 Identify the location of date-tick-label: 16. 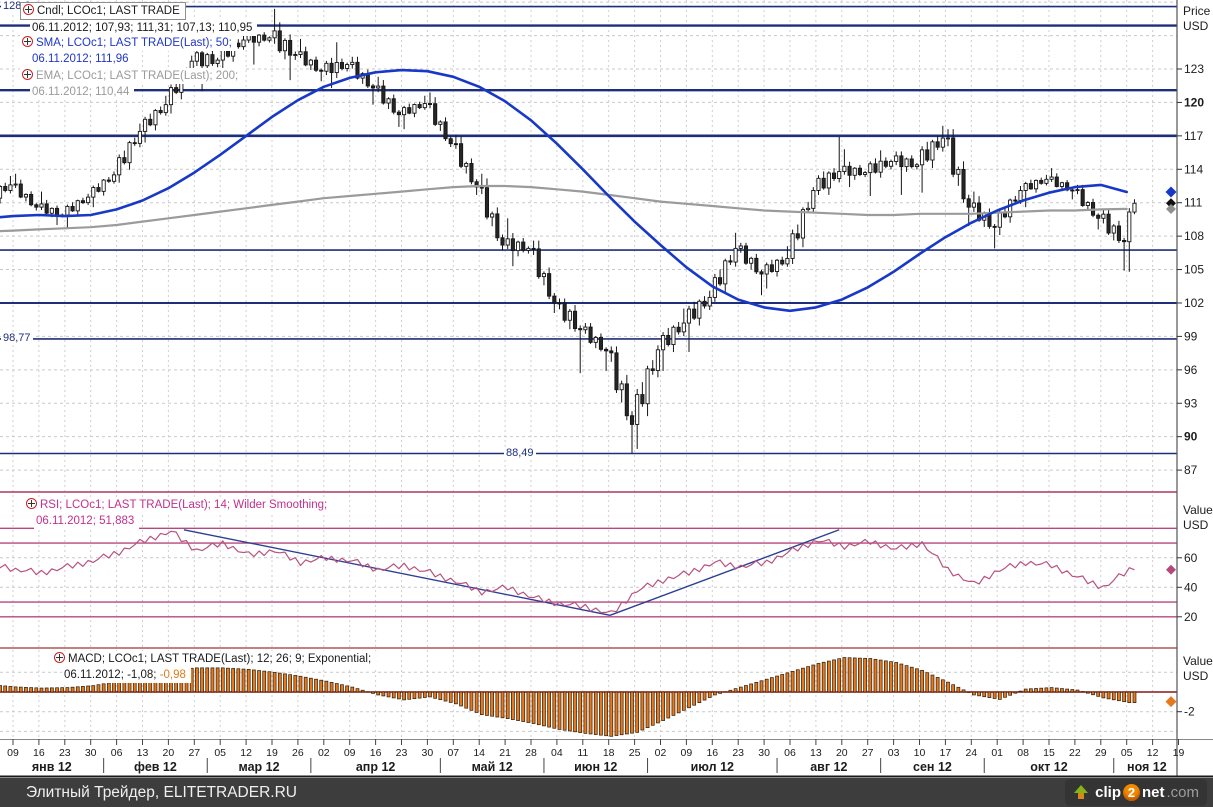
(376, 753).